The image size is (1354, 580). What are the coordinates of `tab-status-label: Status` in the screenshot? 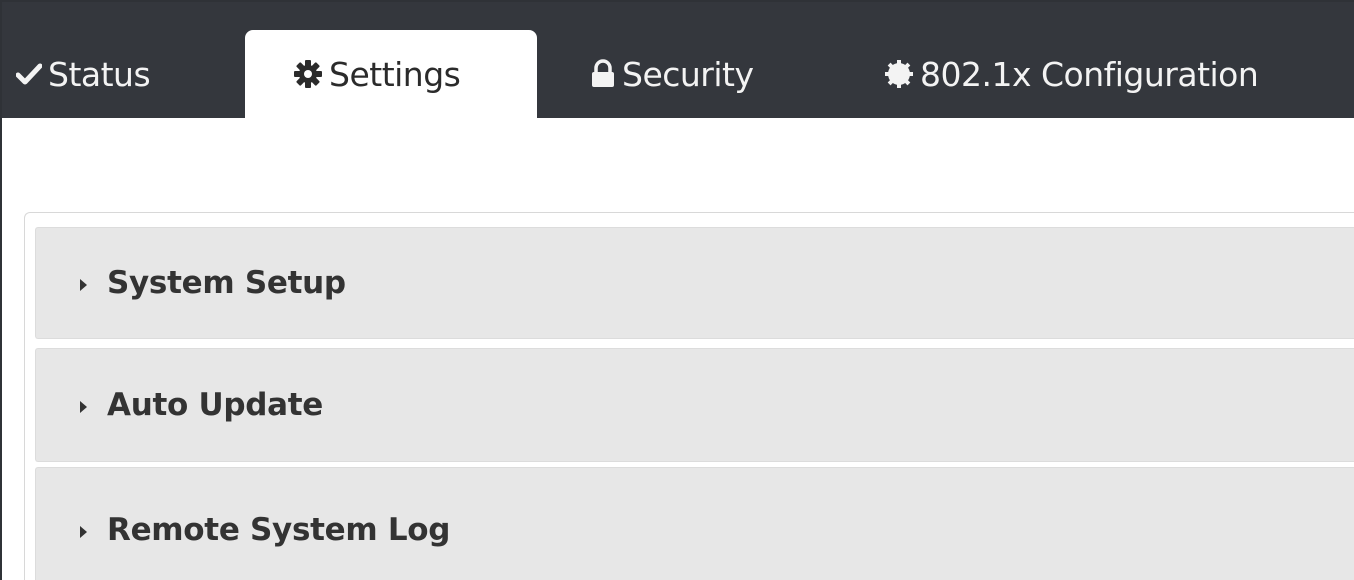 It's located at (99, 74).